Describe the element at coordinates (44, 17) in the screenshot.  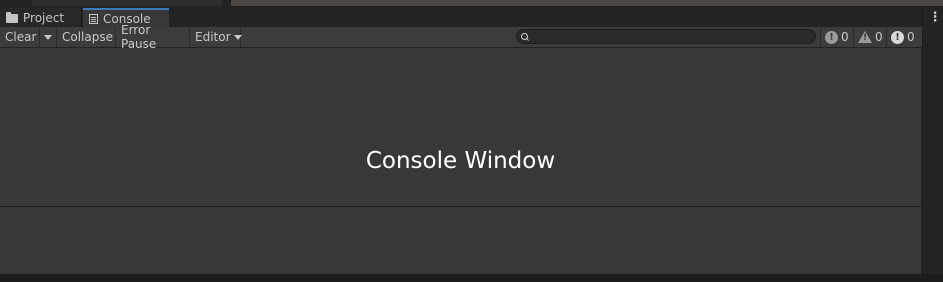
I see `tab-project-label: Project` at that location.